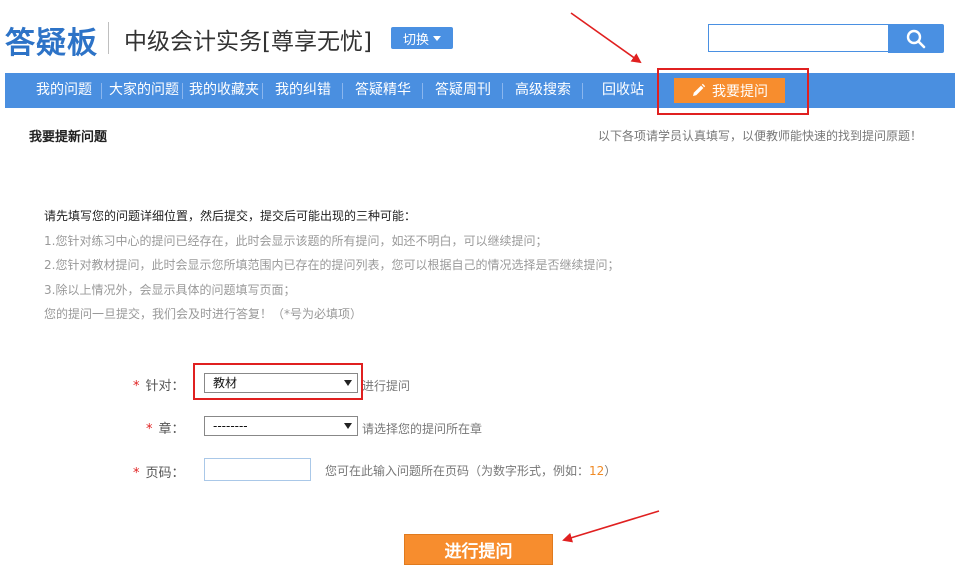 Image resolution: width=955 pixels, height=575 pixels. Describe the element at coordinates (248, 42) in the screenshot. I see `course-title: 中级会计实务[尊享无忧]` at that location.